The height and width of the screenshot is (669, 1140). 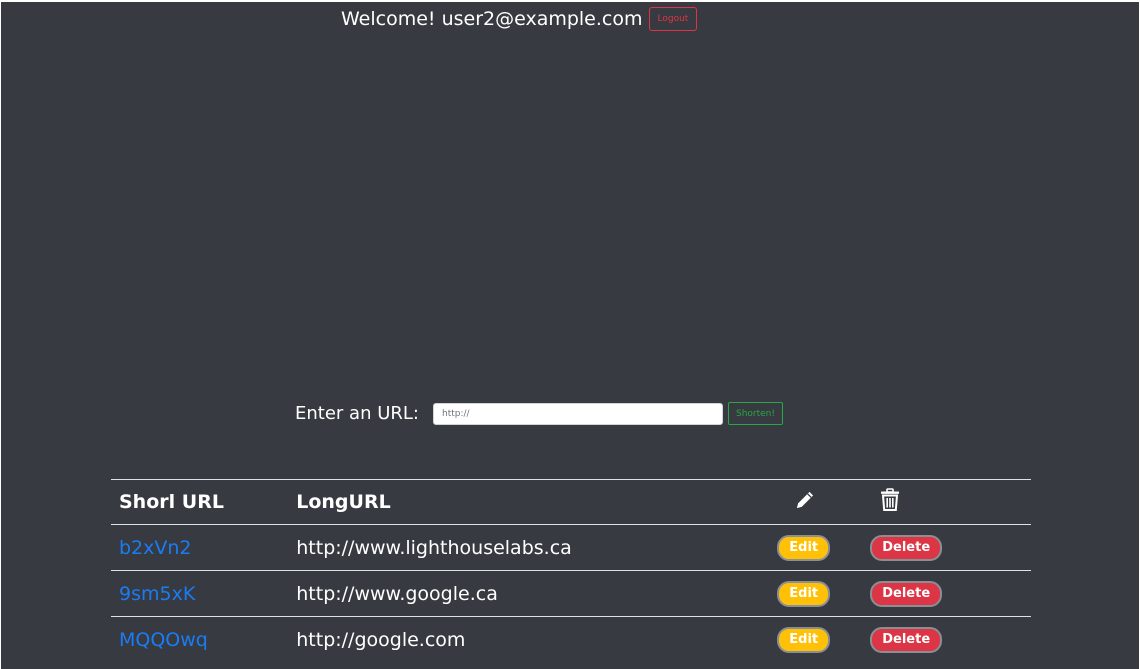 What do you see at coordinates (525, 593) in the screenshot?
I see `long-url-cell: http://www.google.ca` at bounding box center [525, 593].